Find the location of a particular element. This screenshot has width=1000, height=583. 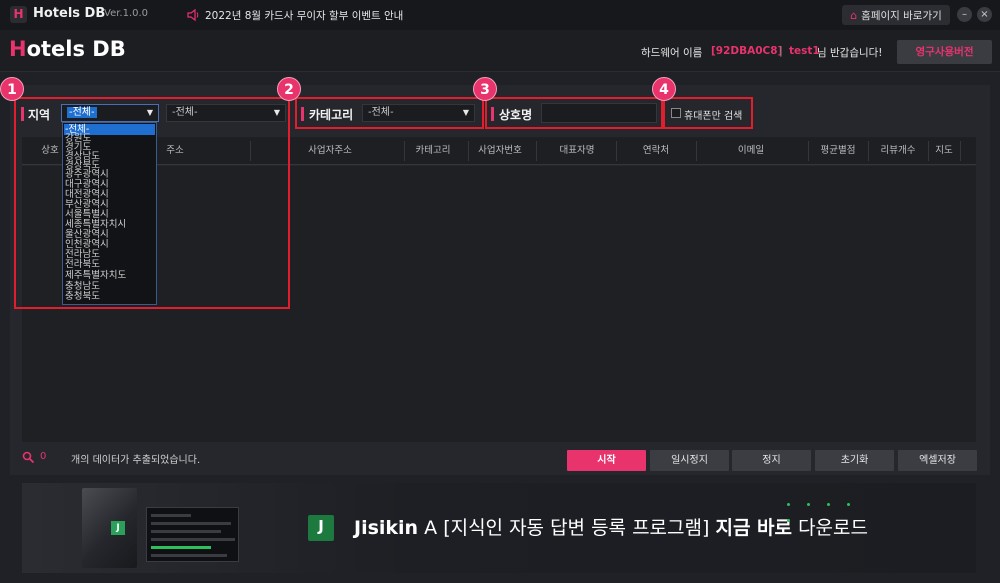

speaker-icon is located at coordinates (193, 15).